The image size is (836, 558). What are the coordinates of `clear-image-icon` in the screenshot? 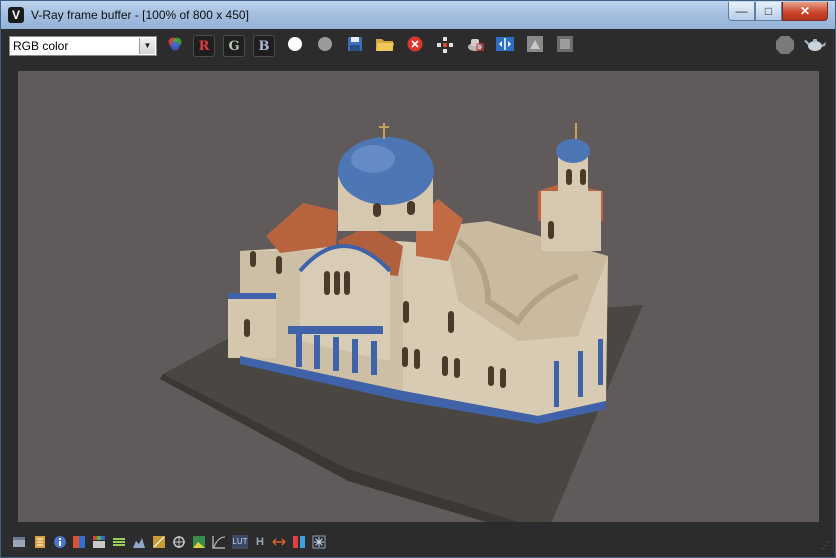 It's located at (415, 46).